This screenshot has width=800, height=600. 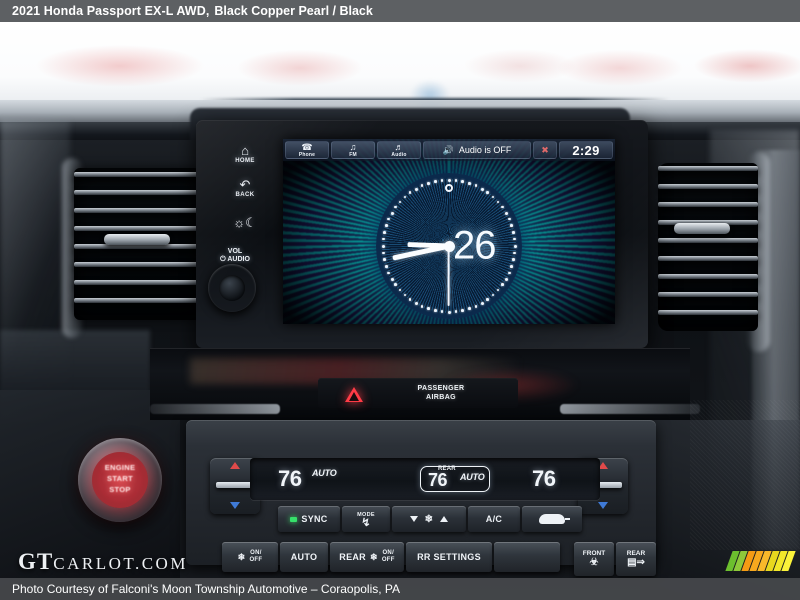 What do you see at coordinates (636, 559) in the screenshot?
I see `rear-defrost-button: REAR ▤⇒` at bounding box center [636, 559].